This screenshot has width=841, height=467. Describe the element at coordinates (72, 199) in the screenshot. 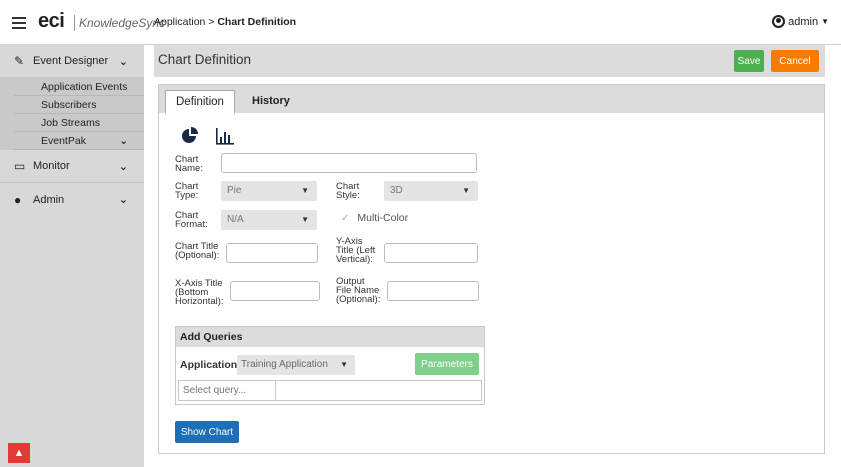

I see `sidebar-item-admin: ● Admin ⌄` at that location.